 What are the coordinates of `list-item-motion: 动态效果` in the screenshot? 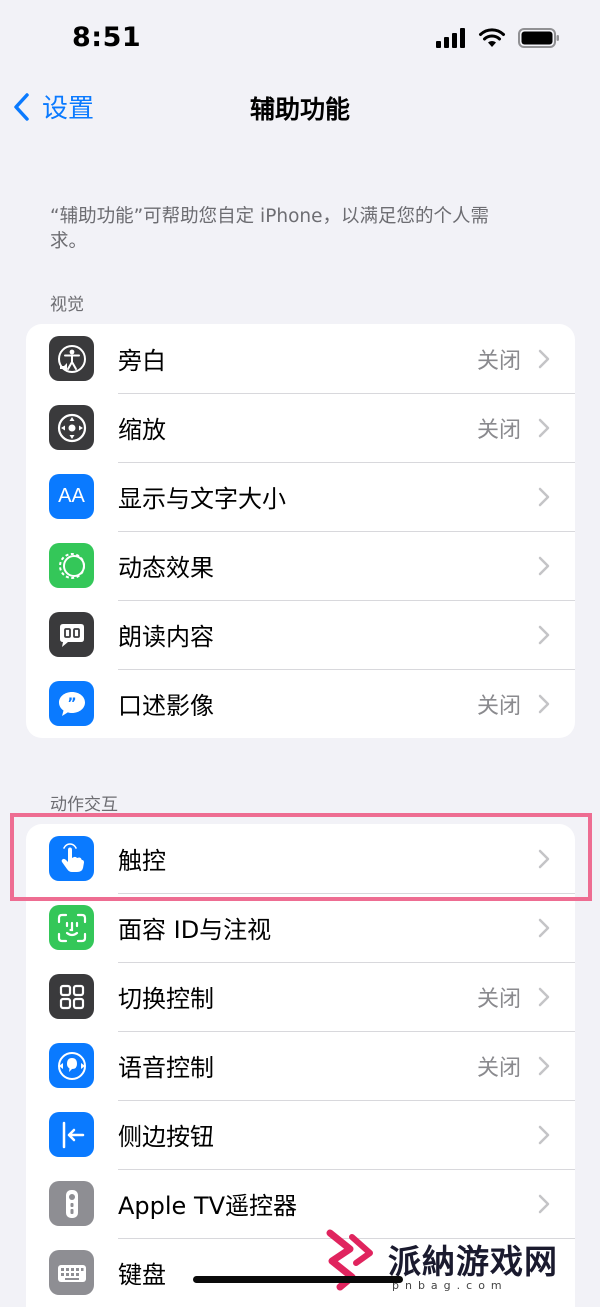 It's located at (300, 565).